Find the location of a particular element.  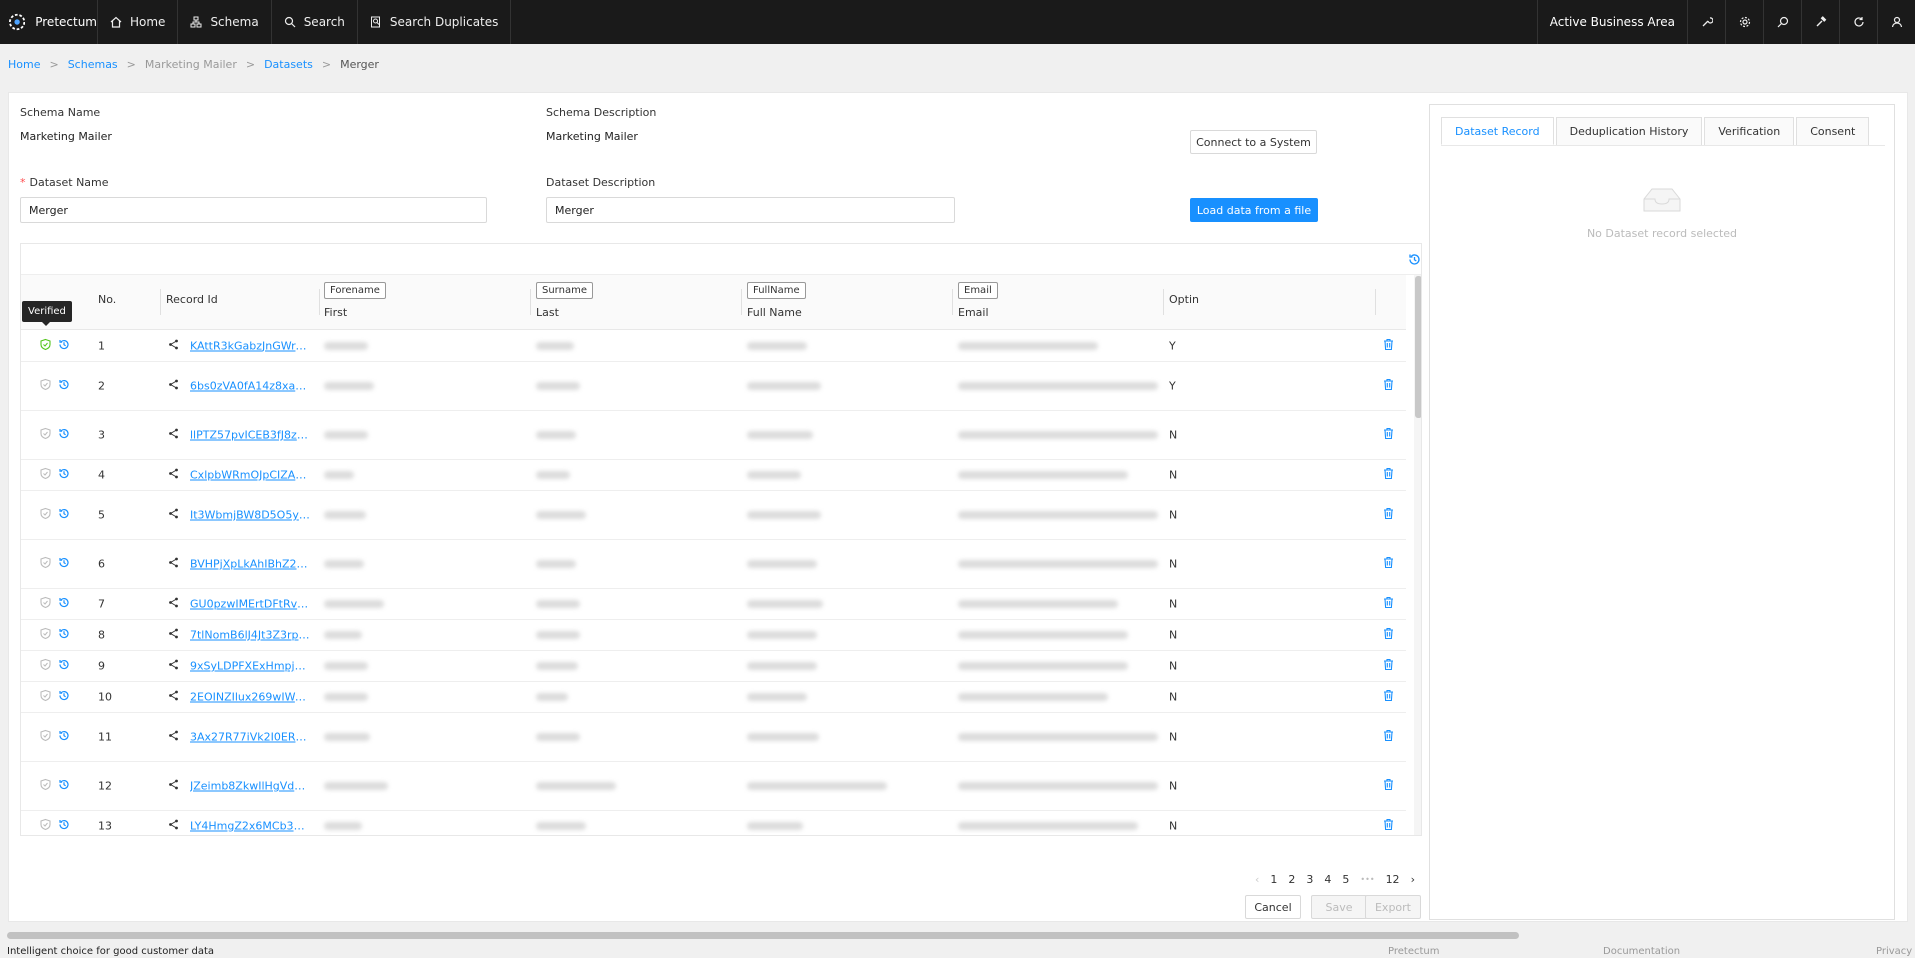

table-vertical-scrollbar is located at coordinates (1417, 555).